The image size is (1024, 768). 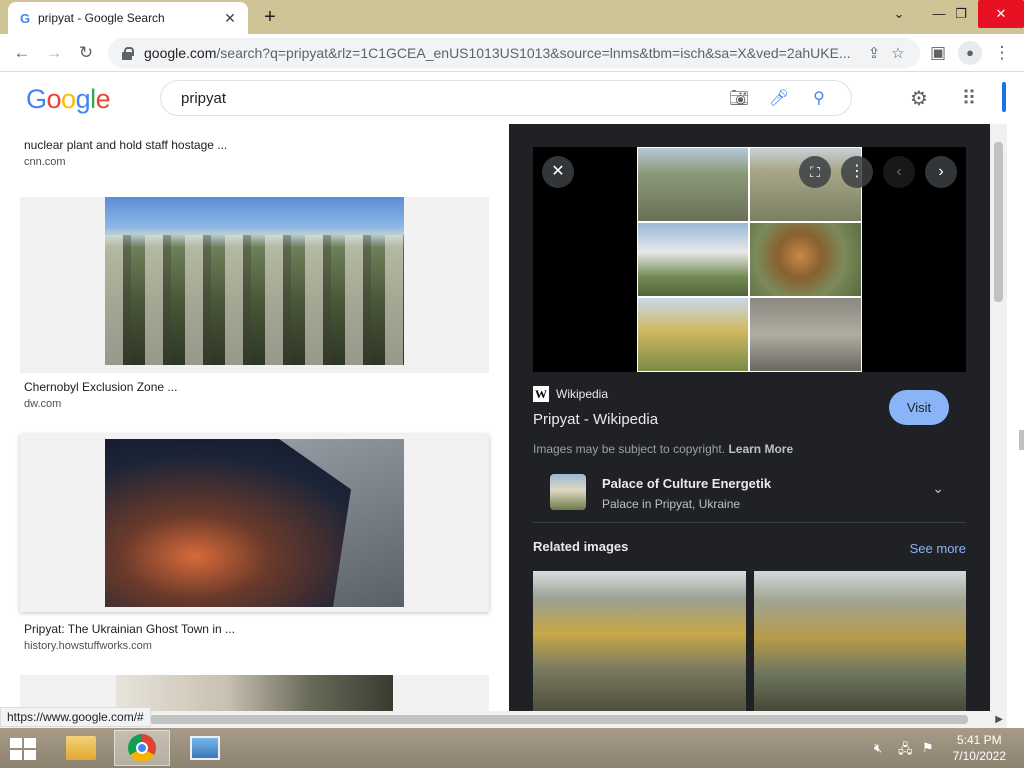 What do you see at coordinates (86, 53) in the screenshot?
I see `reload-icon: ↻` at bounding box center [86, 53].